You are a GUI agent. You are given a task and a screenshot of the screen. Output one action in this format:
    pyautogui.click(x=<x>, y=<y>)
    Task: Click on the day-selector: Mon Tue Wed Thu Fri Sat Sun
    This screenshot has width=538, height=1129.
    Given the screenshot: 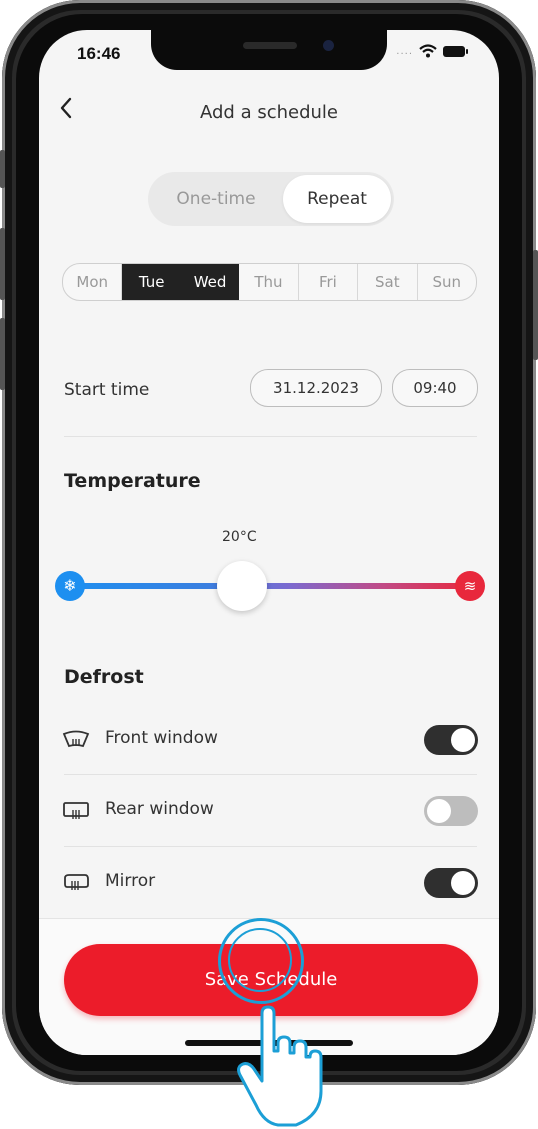 What is the action you would take?
    pyautogui.click(x=269, y=282)
    